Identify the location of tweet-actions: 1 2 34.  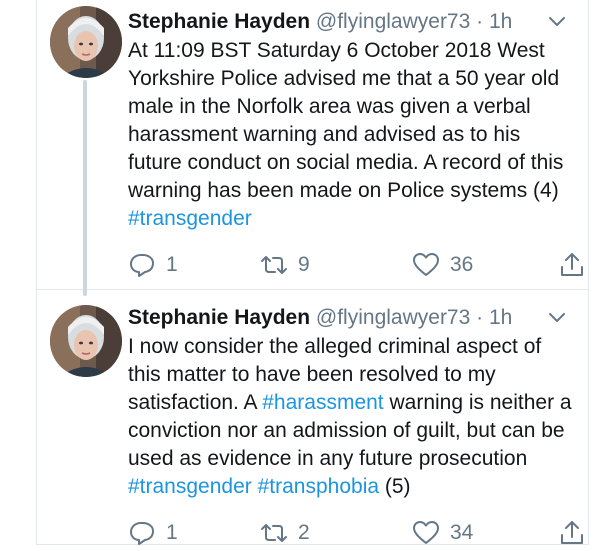
(355, 535).